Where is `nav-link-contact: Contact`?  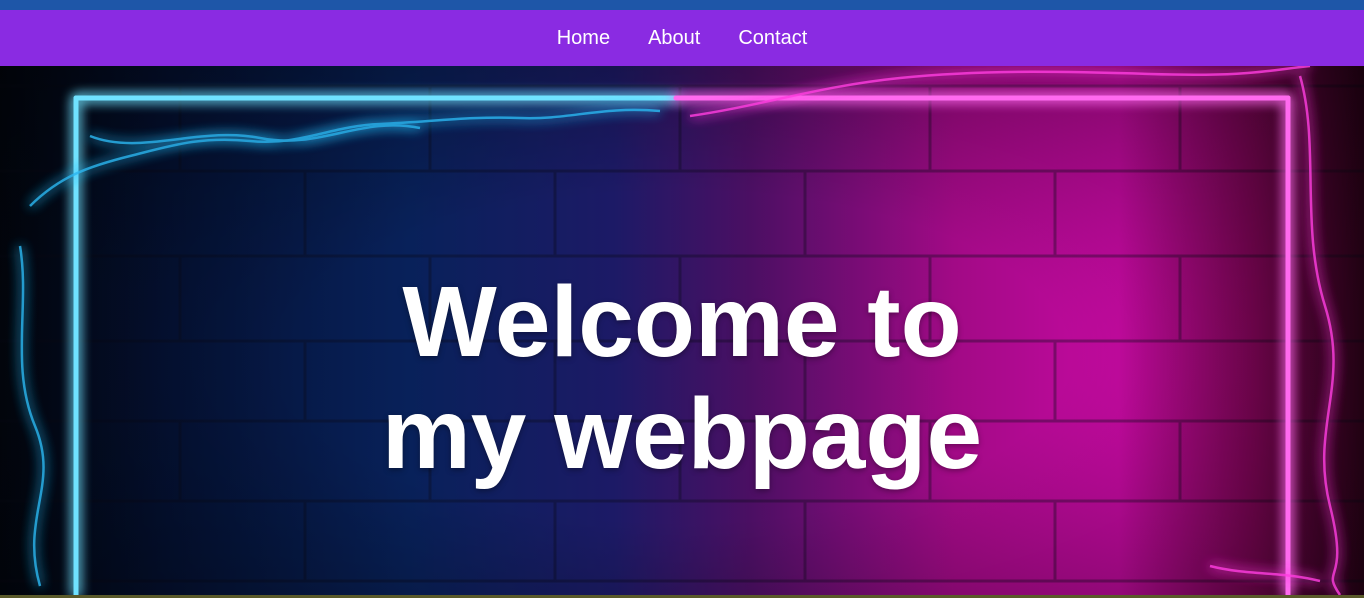
nav-link-contact: Contact is located at coordinates (772, 38).